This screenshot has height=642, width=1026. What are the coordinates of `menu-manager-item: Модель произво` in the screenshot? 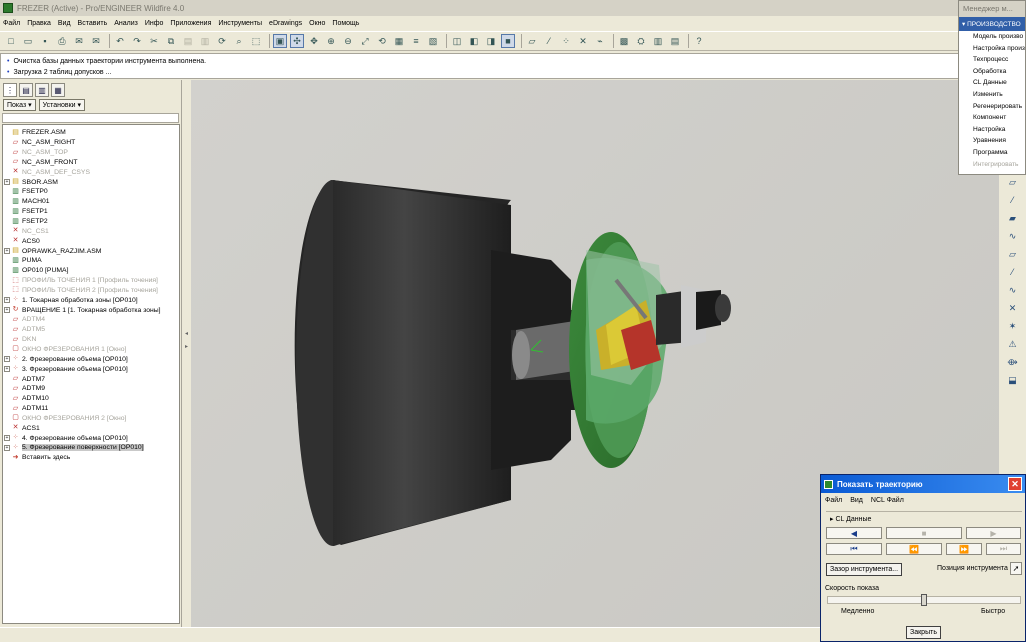 It's located at (992, 37).